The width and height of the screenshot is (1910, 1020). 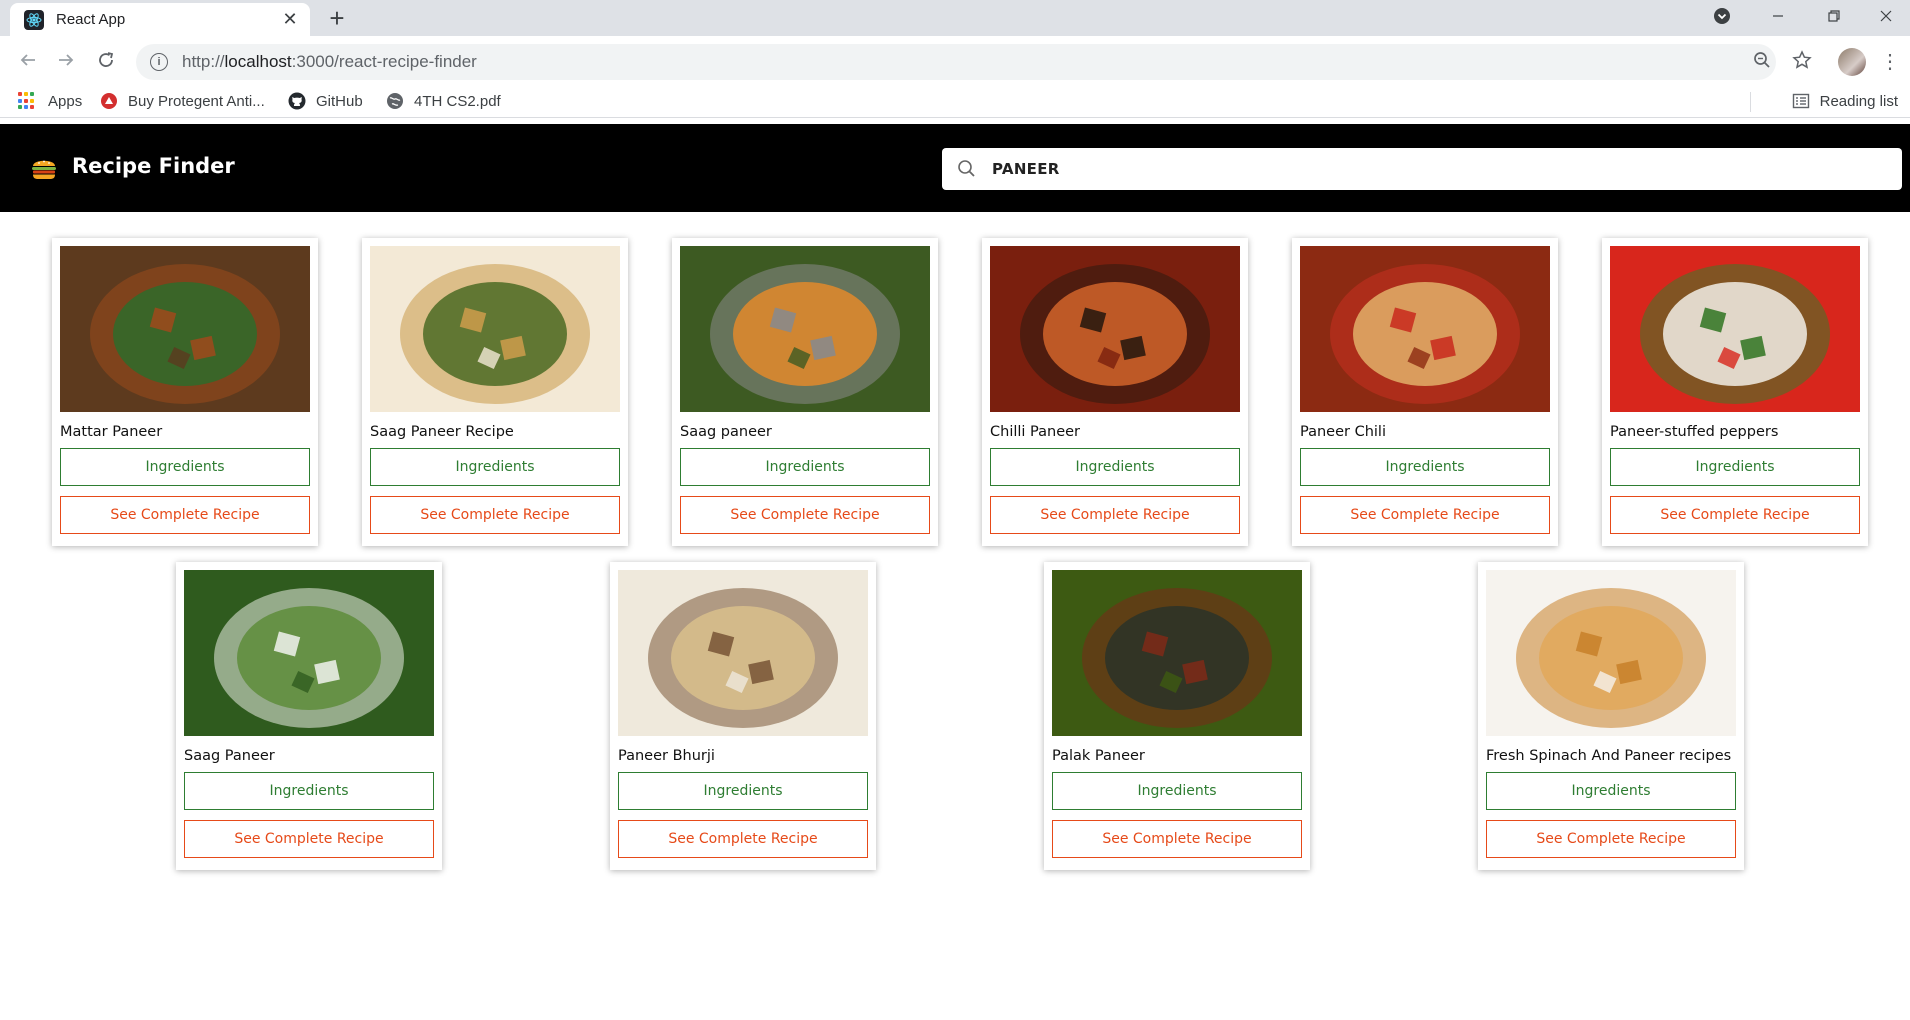 I want to click on tab-close-icon: ✕, so click(x=290, y=19).